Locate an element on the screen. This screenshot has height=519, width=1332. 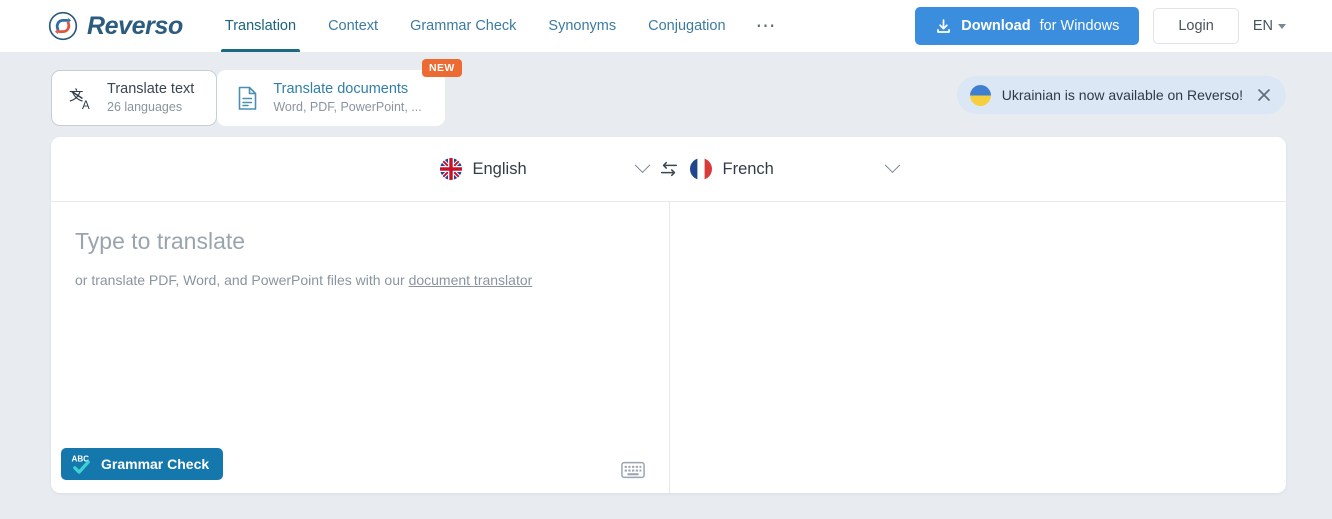
language-bar: English French is located at coordinates (668, 169).